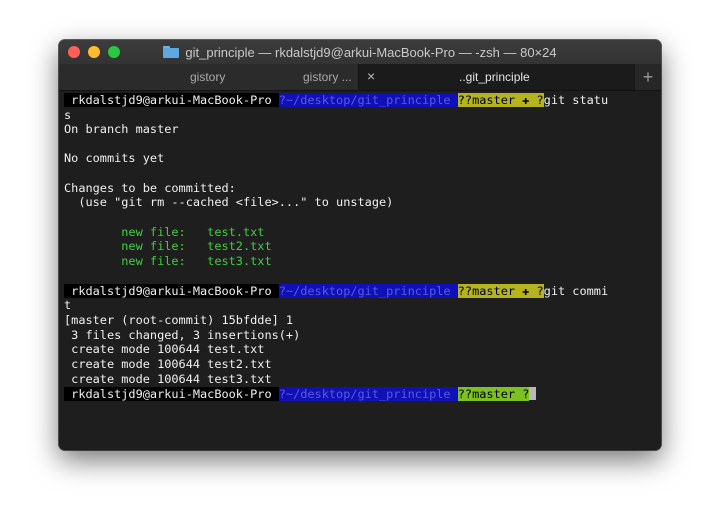  What do you see at coordinates (68, 115) in the screenshot?
I see `command-wrap: s` at bounding box center [68, 115].